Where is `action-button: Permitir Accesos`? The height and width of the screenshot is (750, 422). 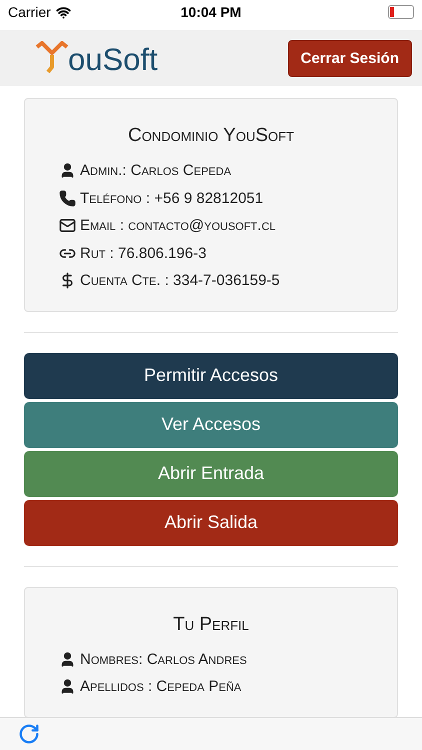
action-button: Permitir Accesos is located at coordinates (211, 375).